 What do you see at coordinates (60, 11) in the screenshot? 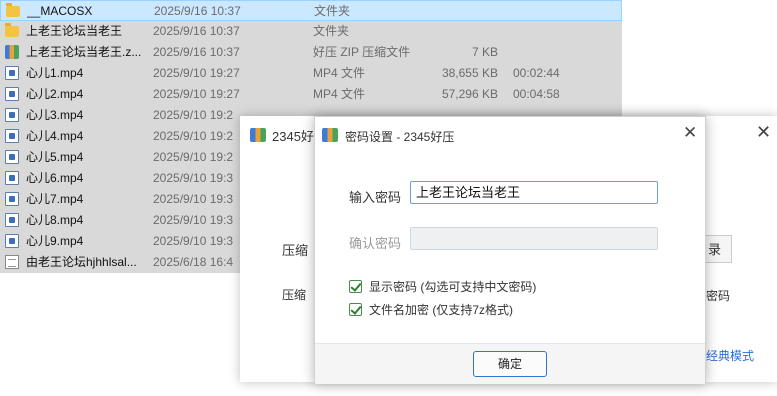
I see `file-name: __MACOSX` at bounding box center [60, 11].